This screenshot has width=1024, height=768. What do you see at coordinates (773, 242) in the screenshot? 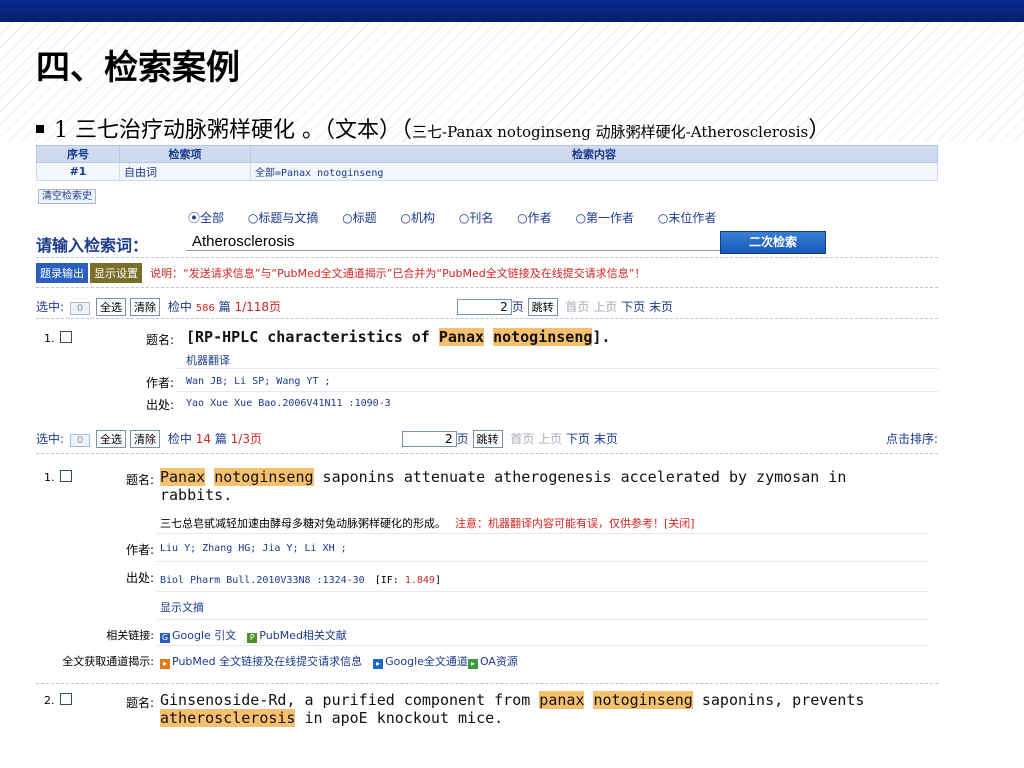
I see `secondary-search-button: 二次检索` at bounding box center [773, 242].